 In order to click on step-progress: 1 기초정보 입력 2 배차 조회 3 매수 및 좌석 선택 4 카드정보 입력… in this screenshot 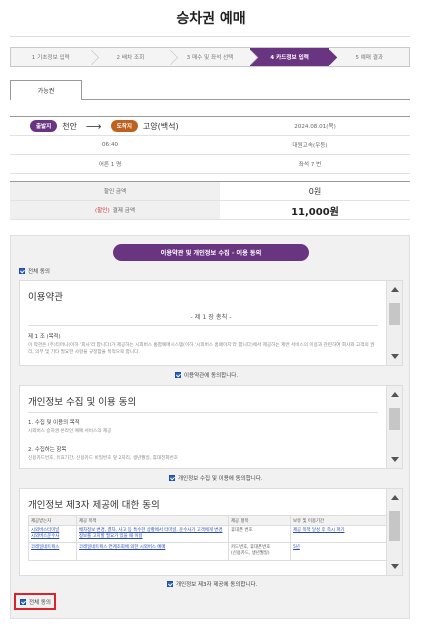, I will do `click(210, 57)`.